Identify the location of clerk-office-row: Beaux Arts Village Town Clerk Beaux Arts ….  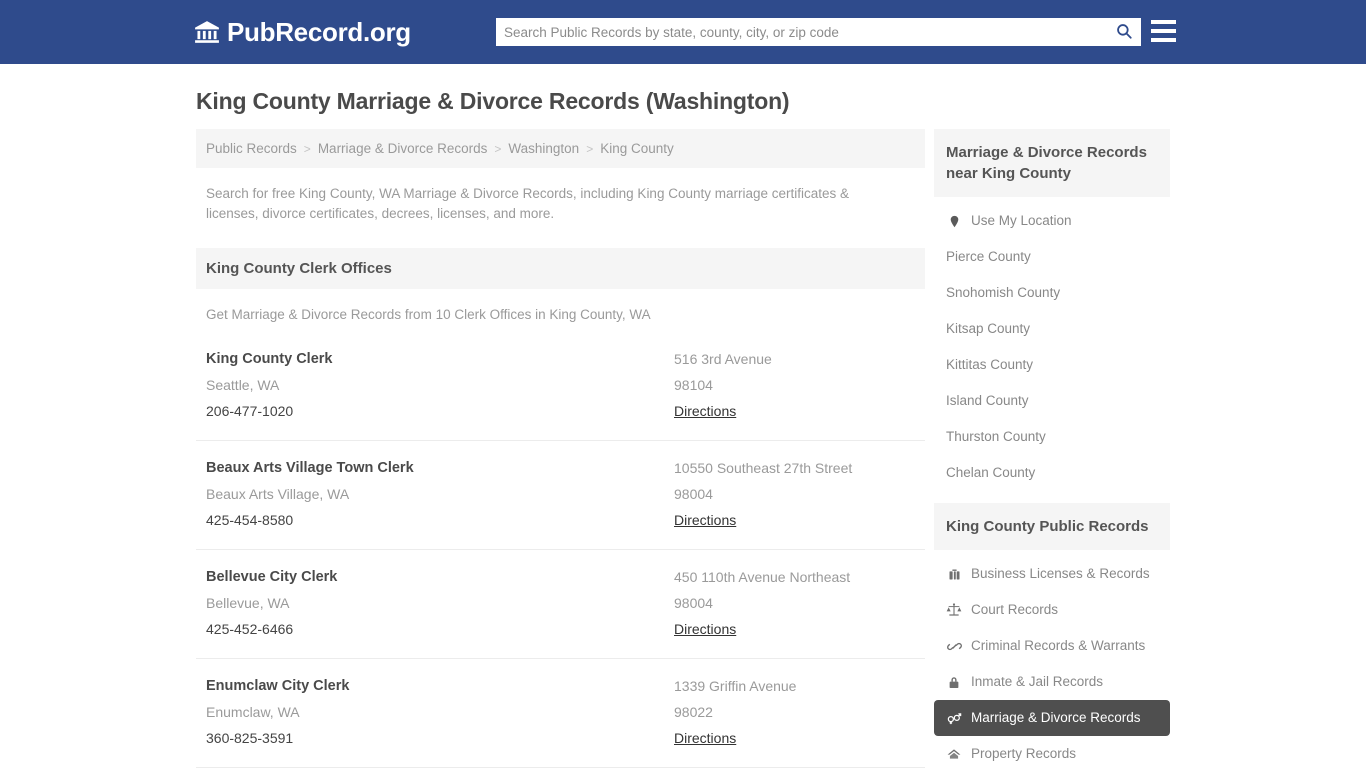
(560, 494).